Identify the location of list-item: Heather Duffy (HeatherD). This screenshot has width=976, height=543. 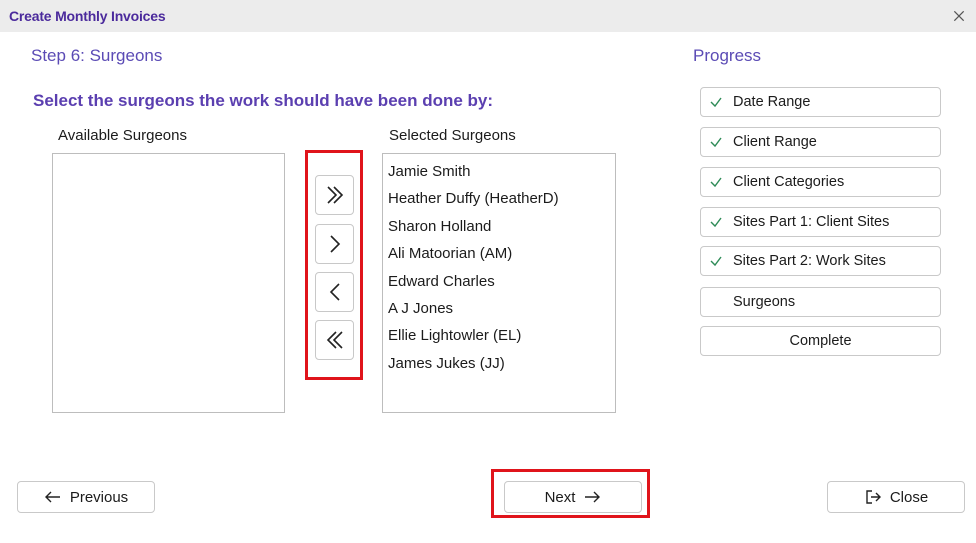
(499, 198).